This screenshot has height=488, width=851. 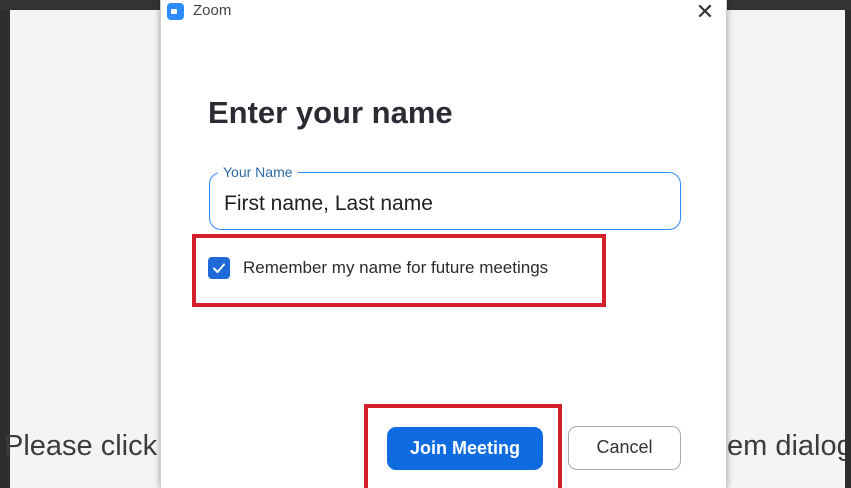 I want to click on dialog-app-title: Zoom, so click(x=212, y=10).